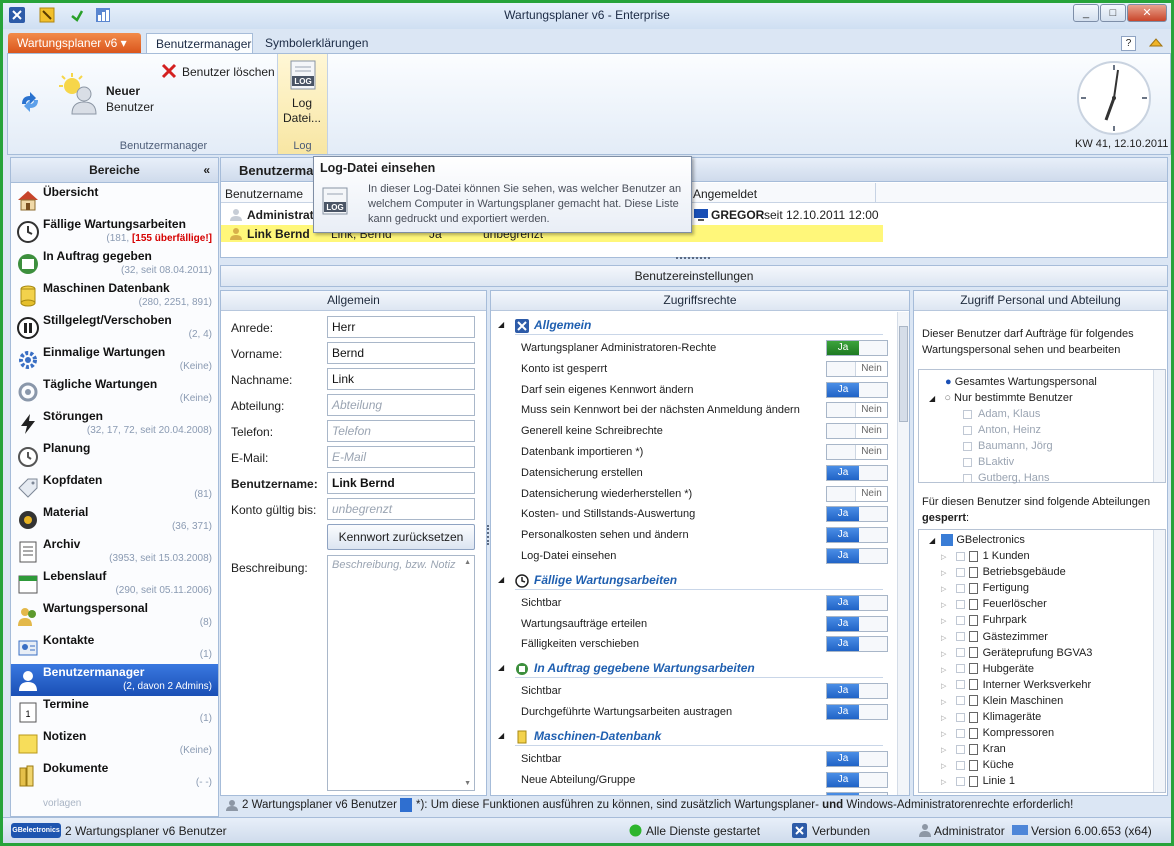  I want to click on rights-section-header: In Auftrag gegebene Wartungsarbeiten, so click(699, 668).